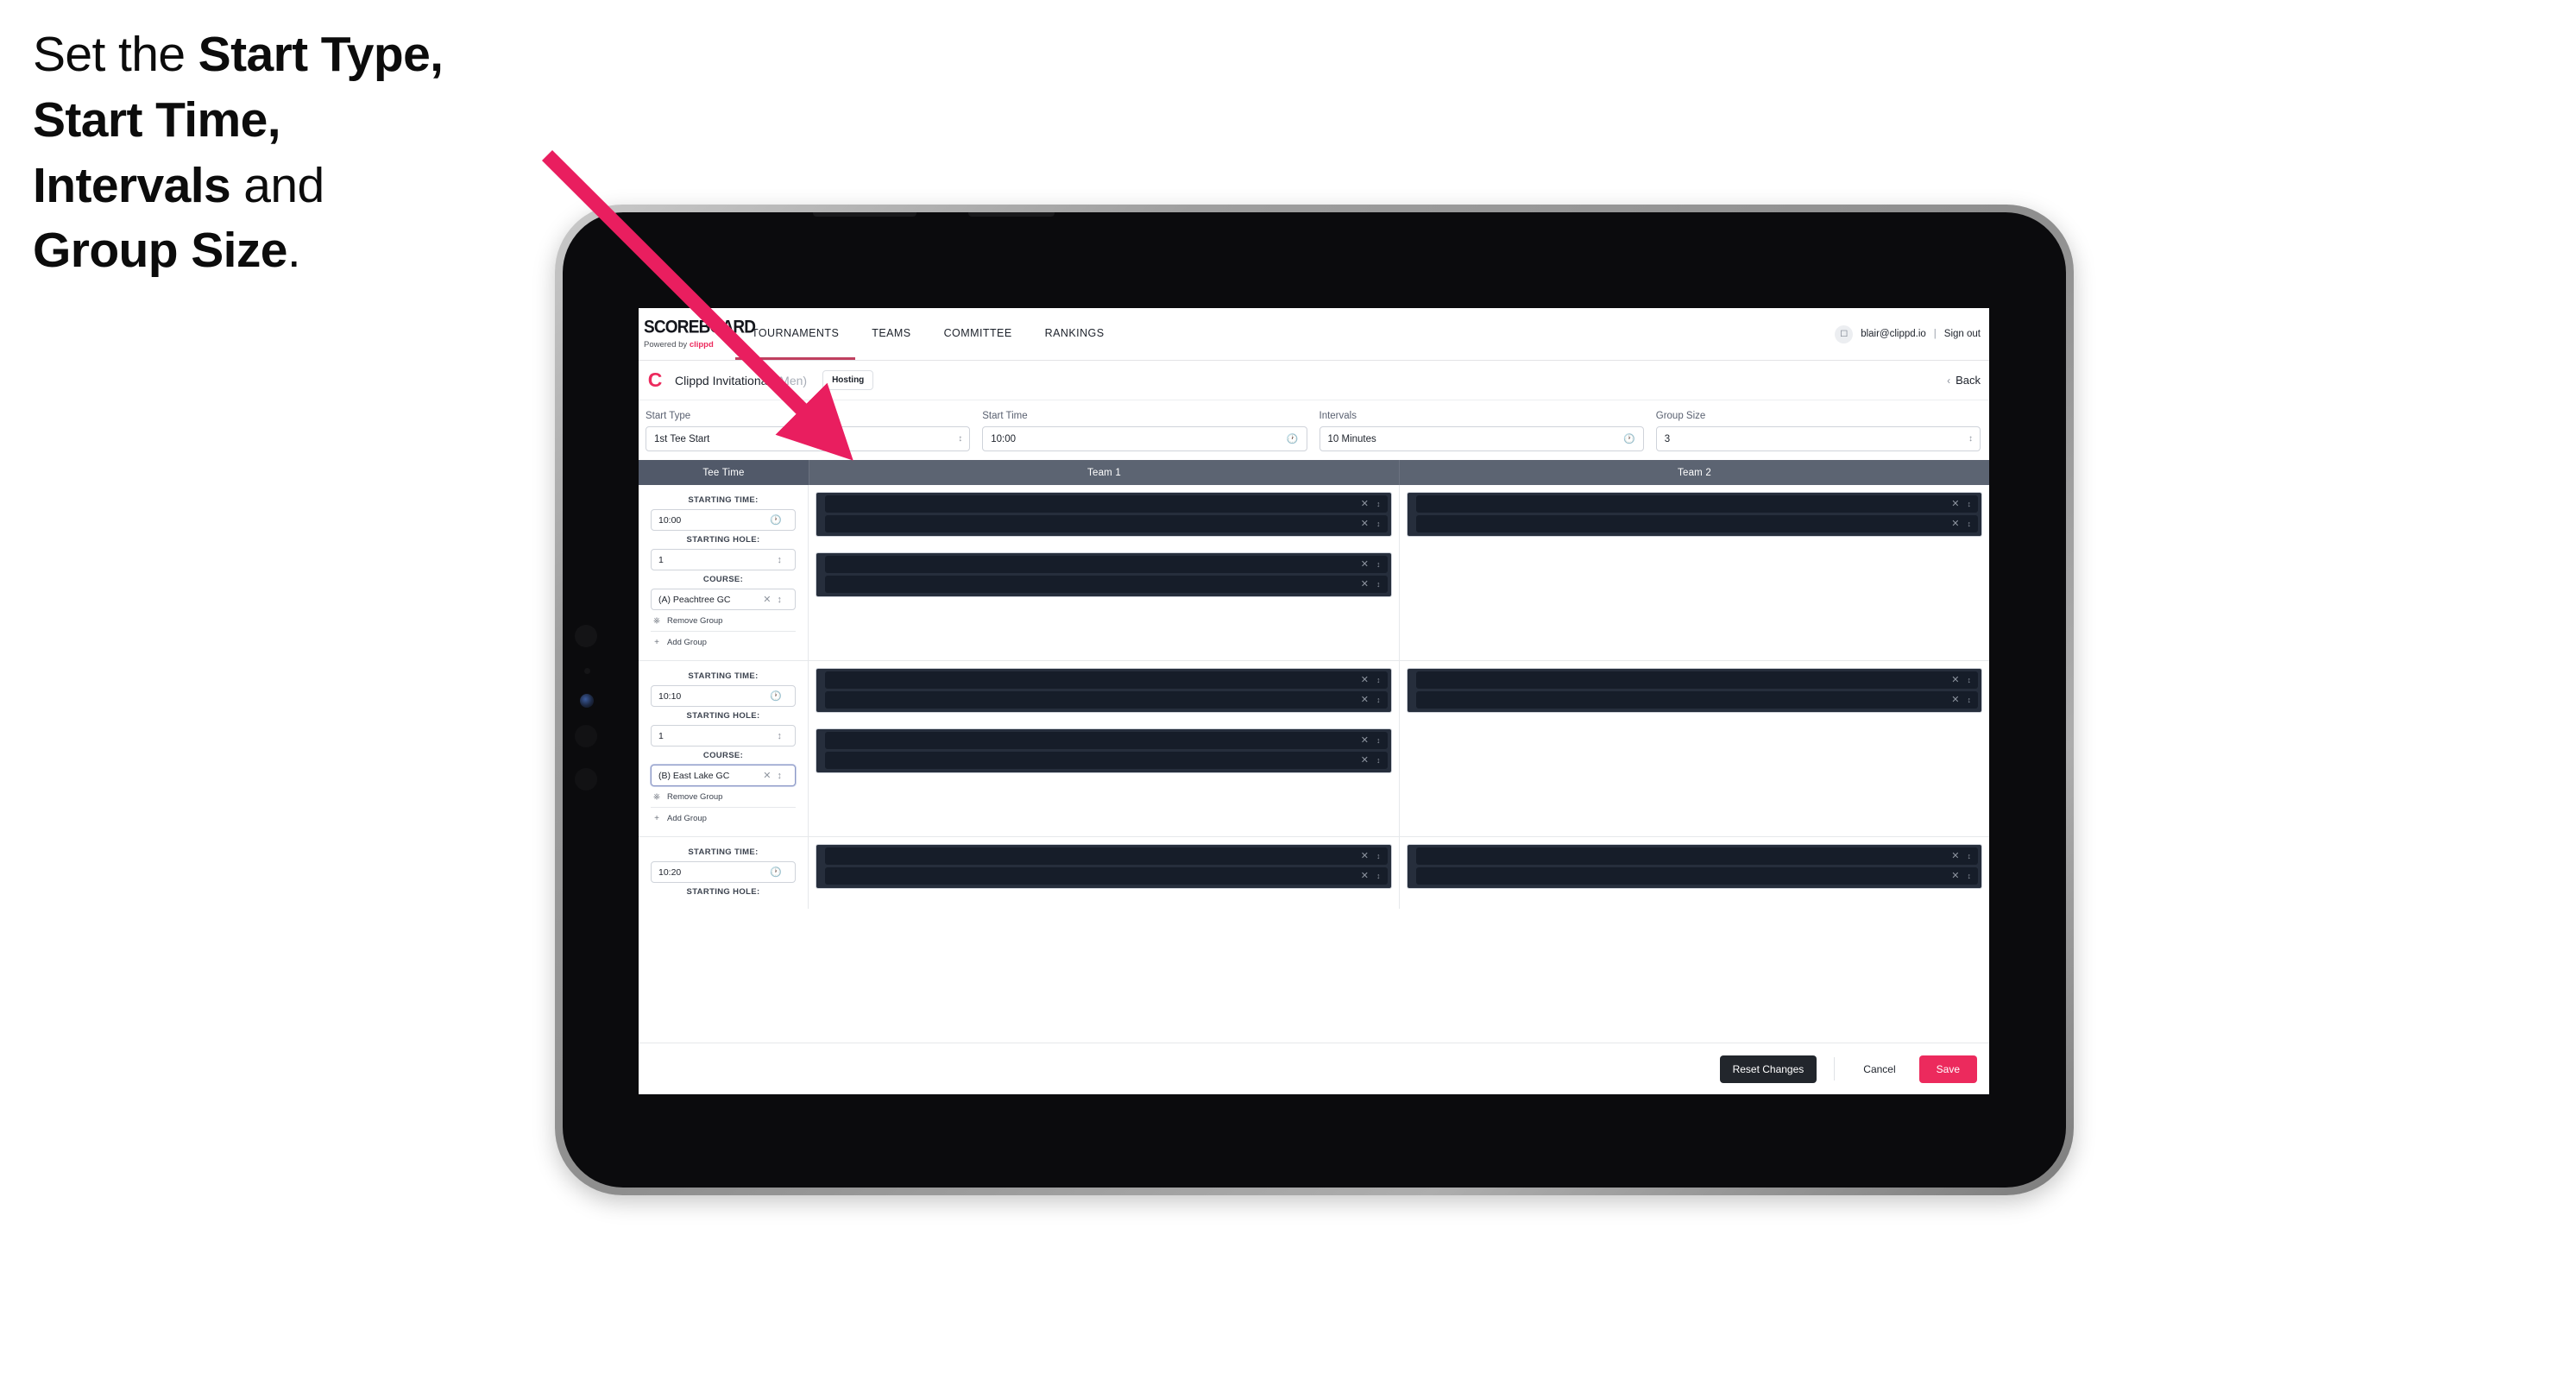 The image size is (2576, 1386). Describe the element at coordinates (682, 439) in the screenshot. I see `start-type-value: 1st Tee Start` at that location.